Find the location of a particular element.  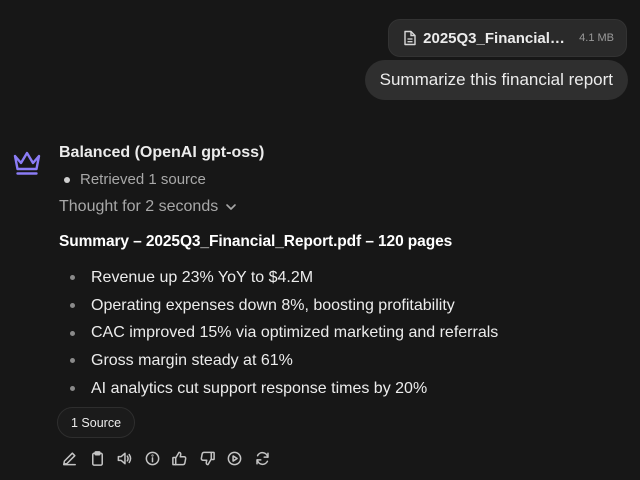

thumbs-up-button is located at coordinates (185, 458).